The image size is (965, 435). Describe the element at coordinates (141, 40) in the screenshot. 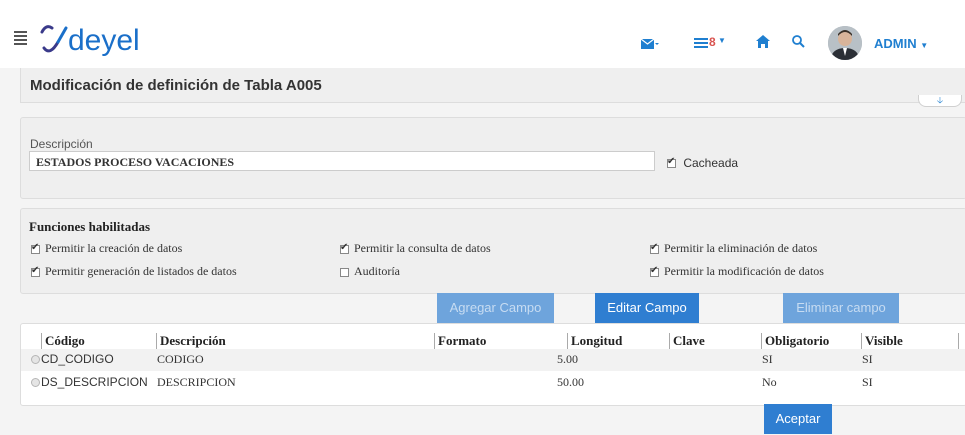

I see `logo: deyel` at that location.